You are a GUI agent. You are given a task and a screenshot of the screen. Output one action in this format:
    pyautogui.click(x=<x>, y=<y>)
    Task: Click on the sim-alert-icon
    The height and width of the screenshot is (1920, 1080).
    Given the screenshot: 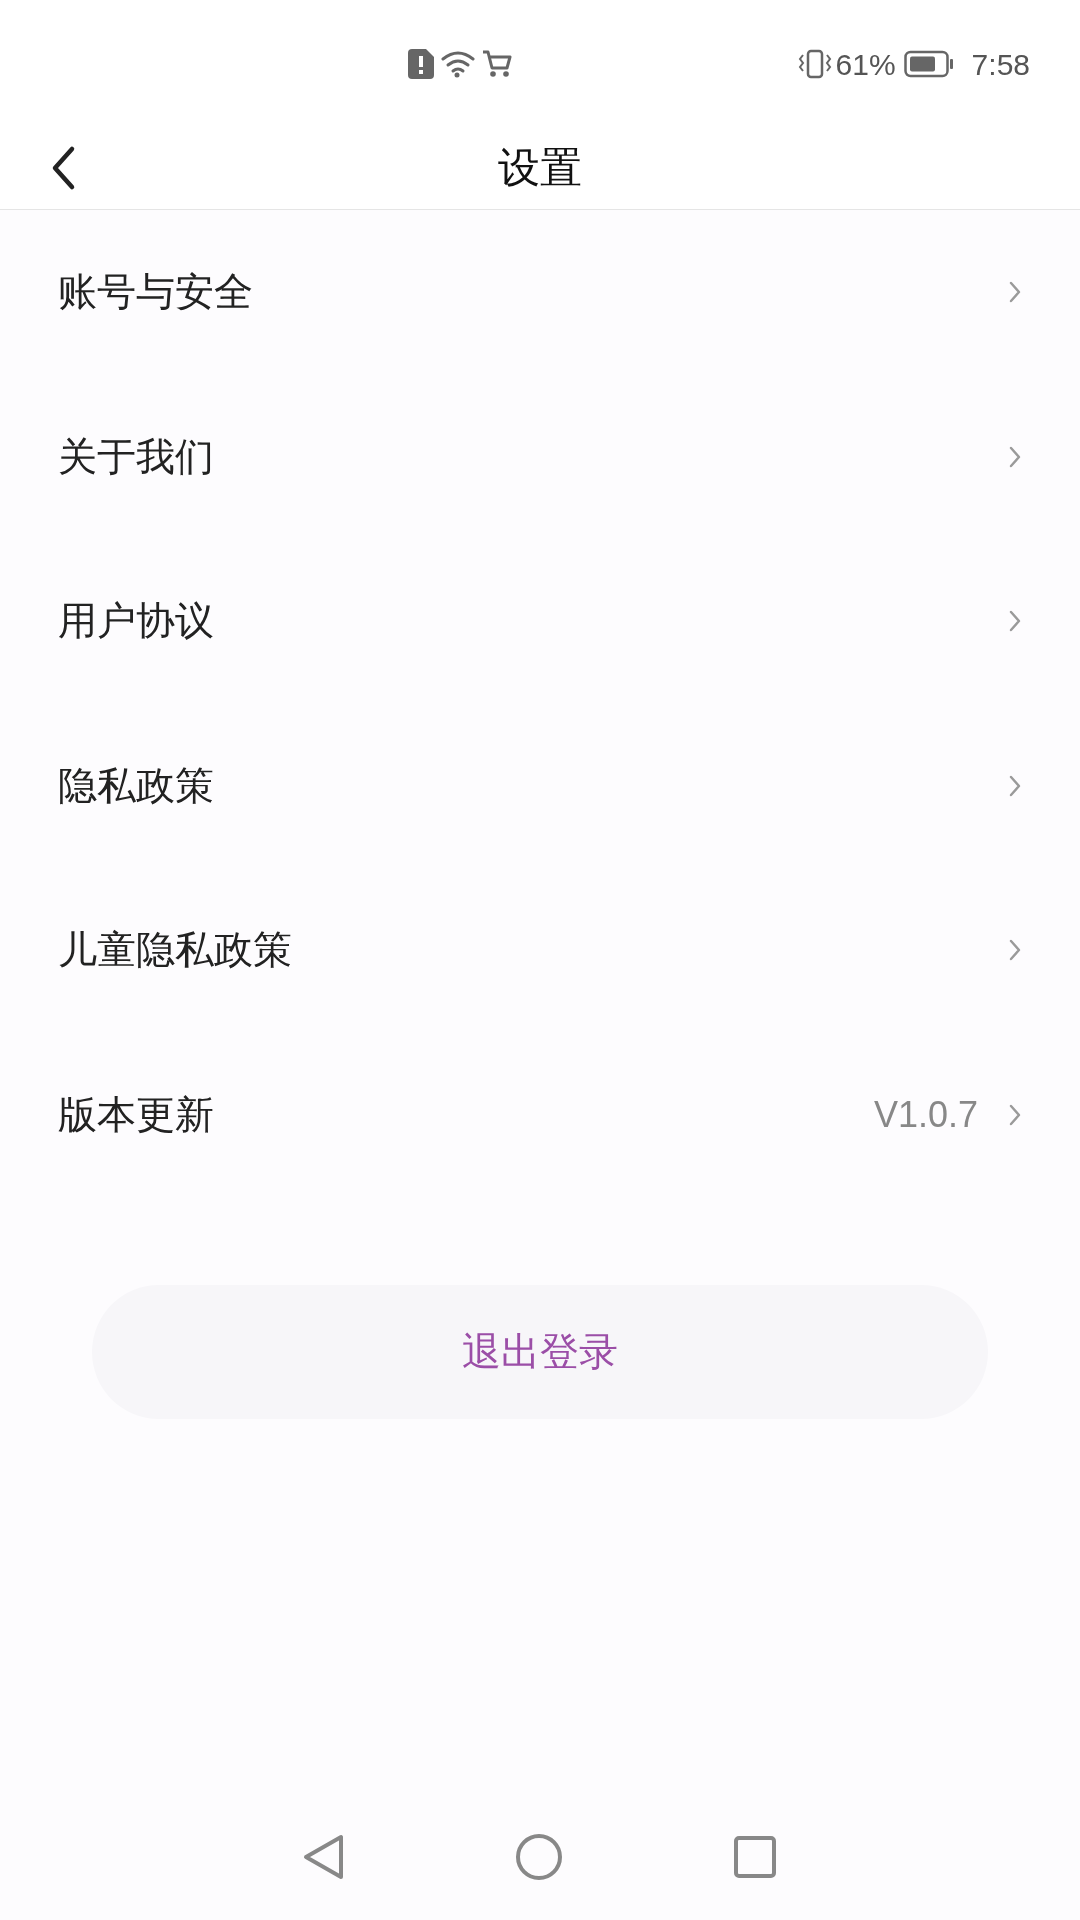 What is the action you would take?
    pyautogui.click(x=420, y=64)
    